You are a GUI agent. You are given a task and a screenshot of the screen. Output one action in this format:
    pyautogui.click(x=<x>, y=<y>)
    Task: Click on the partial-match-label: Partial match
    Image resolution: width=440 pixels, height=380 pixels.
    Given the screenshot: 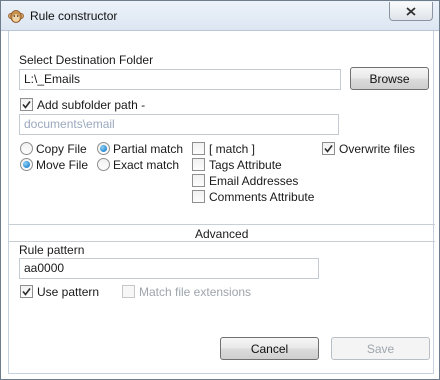 What is the action you would take?
    pyautogui.click(x=148, y=149)
    